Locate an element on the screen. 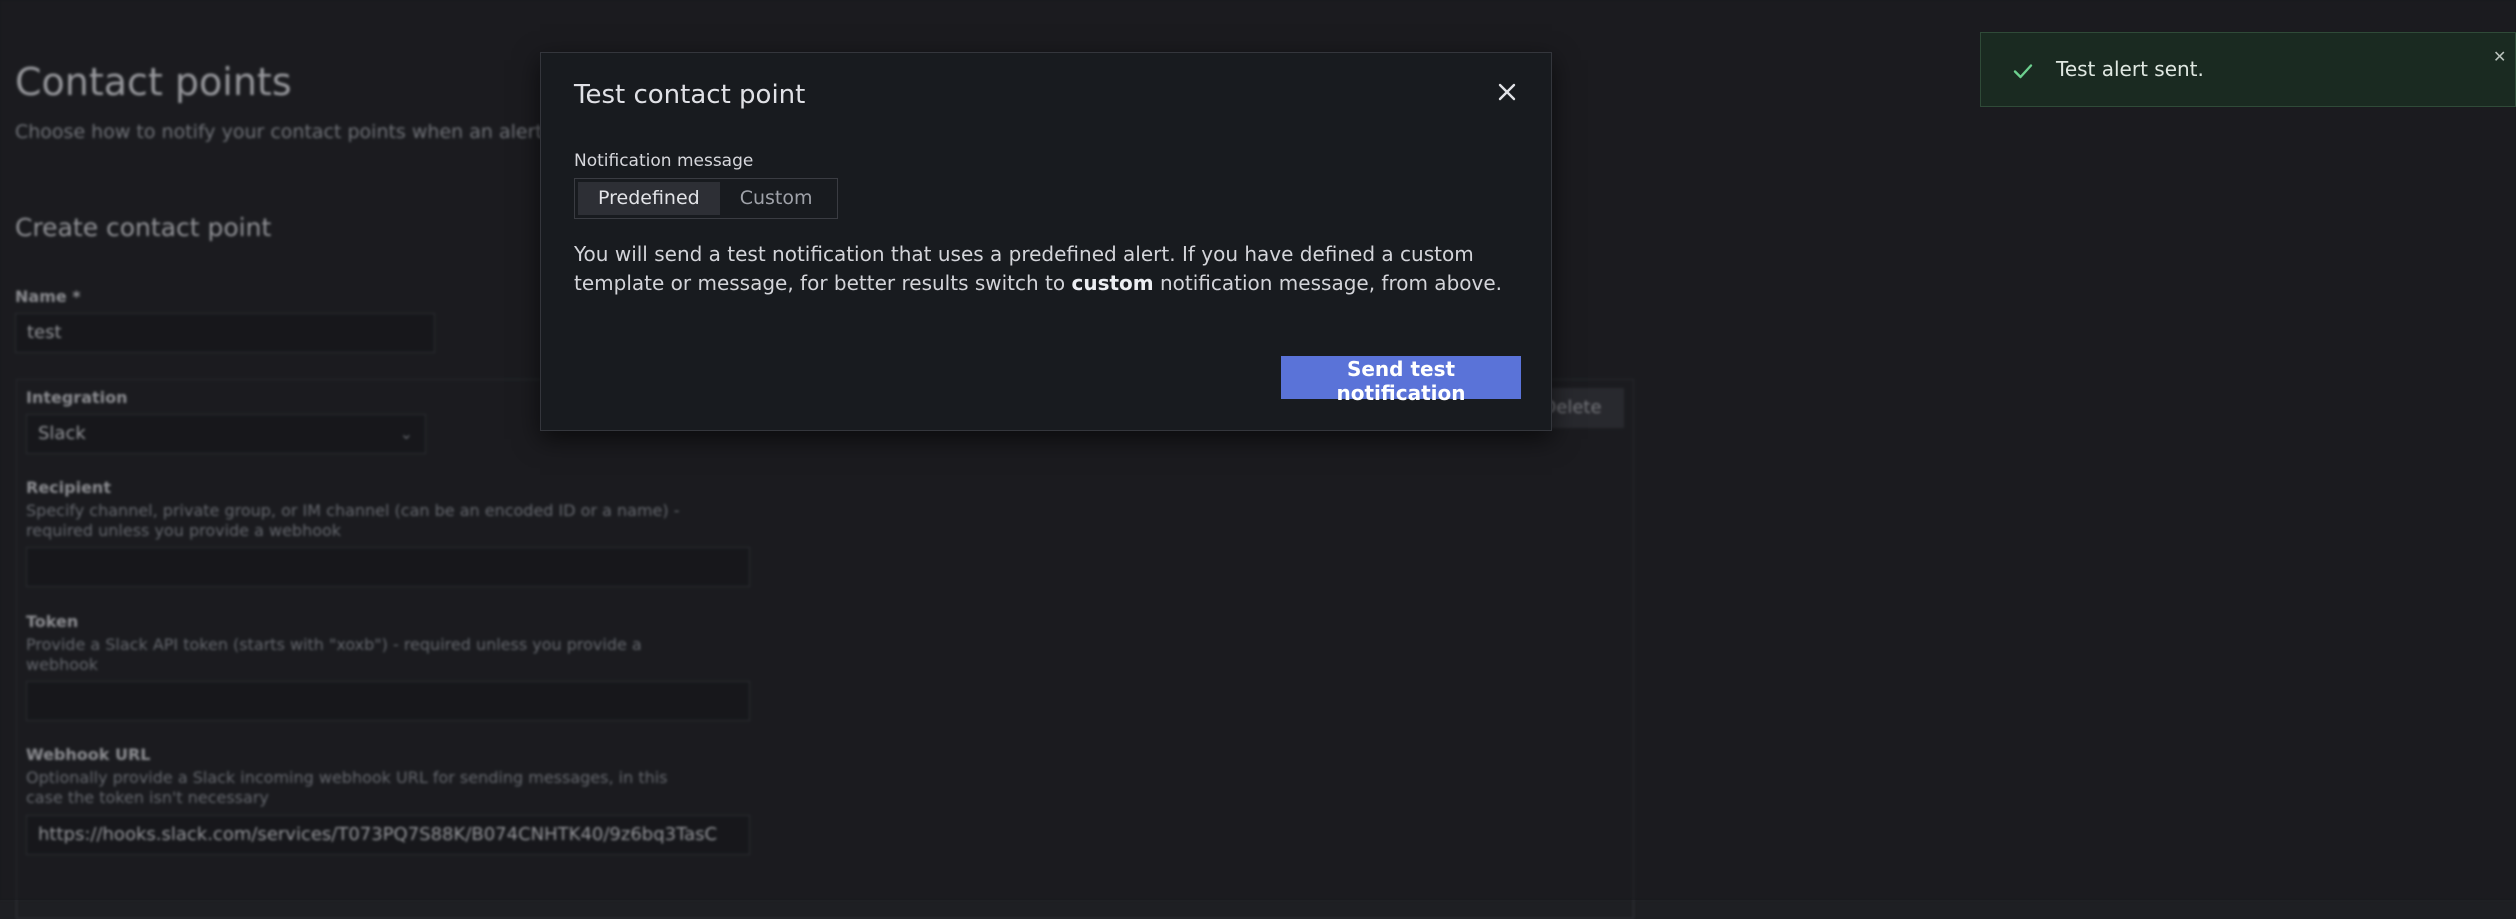  notification-message-label: Notification message is located at coordinates (664, 161).